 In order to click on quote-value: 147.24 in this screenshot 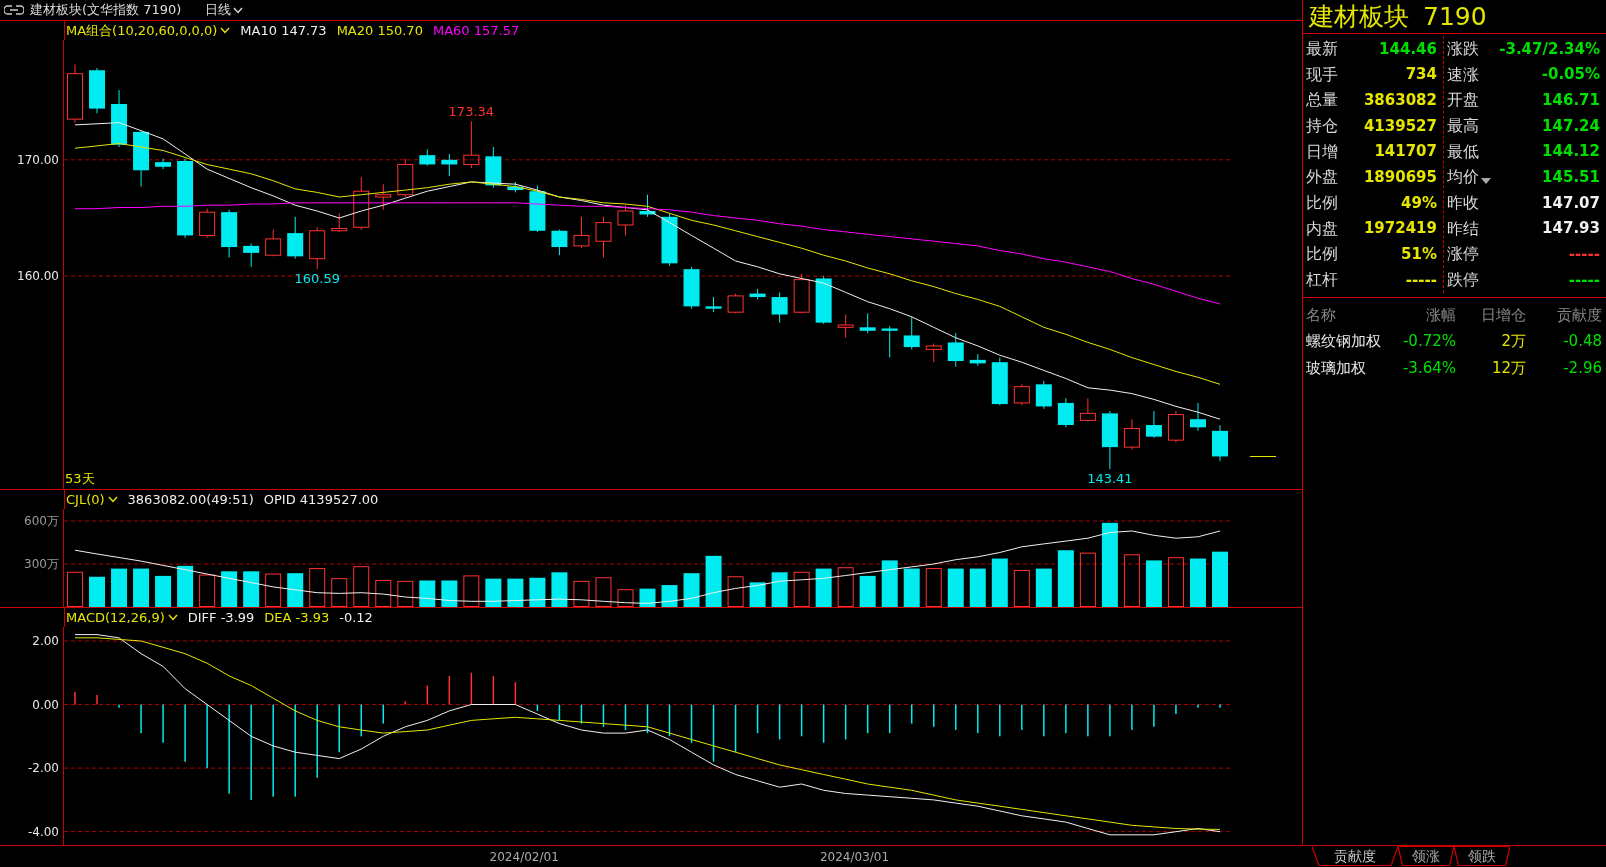, I will do `click(1571, 126)`.